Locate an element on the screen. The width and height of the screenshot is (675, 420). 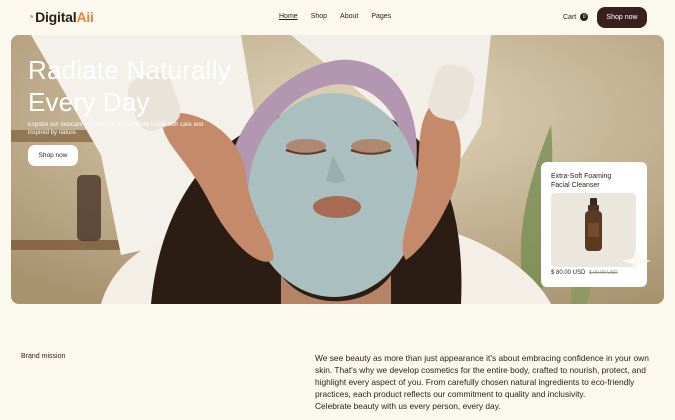
nav-shop-now-button: Shop now is located at coordinates (622, 17).